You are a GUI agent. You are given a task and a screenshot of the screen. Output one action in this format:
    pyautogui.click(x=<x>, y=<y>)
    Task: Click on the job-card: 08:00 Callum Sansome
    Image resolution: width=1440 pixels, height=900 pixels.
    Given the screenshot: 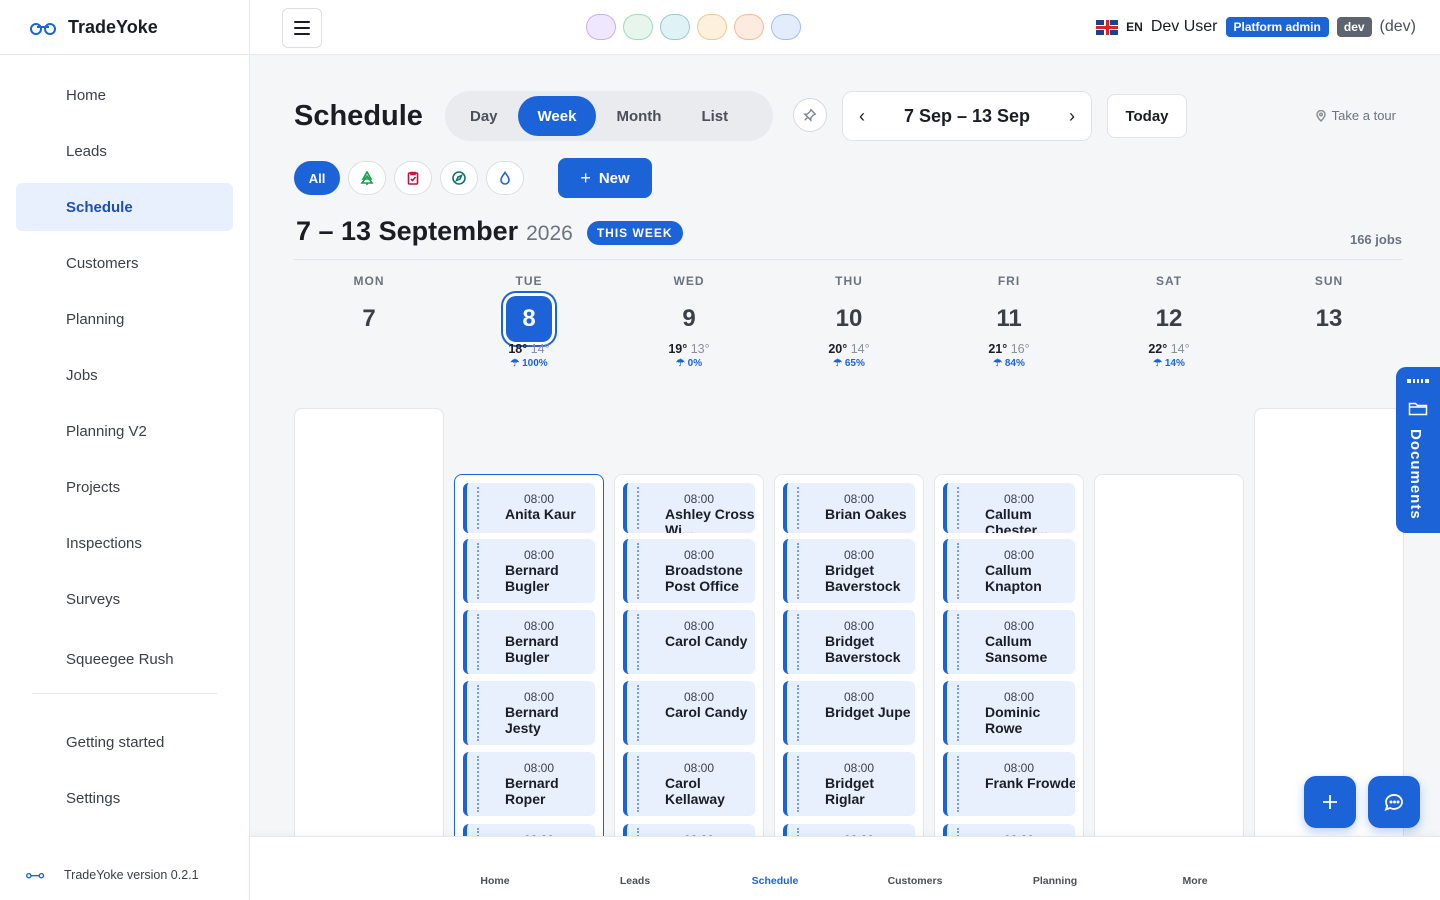 What is the action you would take?
    pyautogui.click(x=1009, y=642)
    